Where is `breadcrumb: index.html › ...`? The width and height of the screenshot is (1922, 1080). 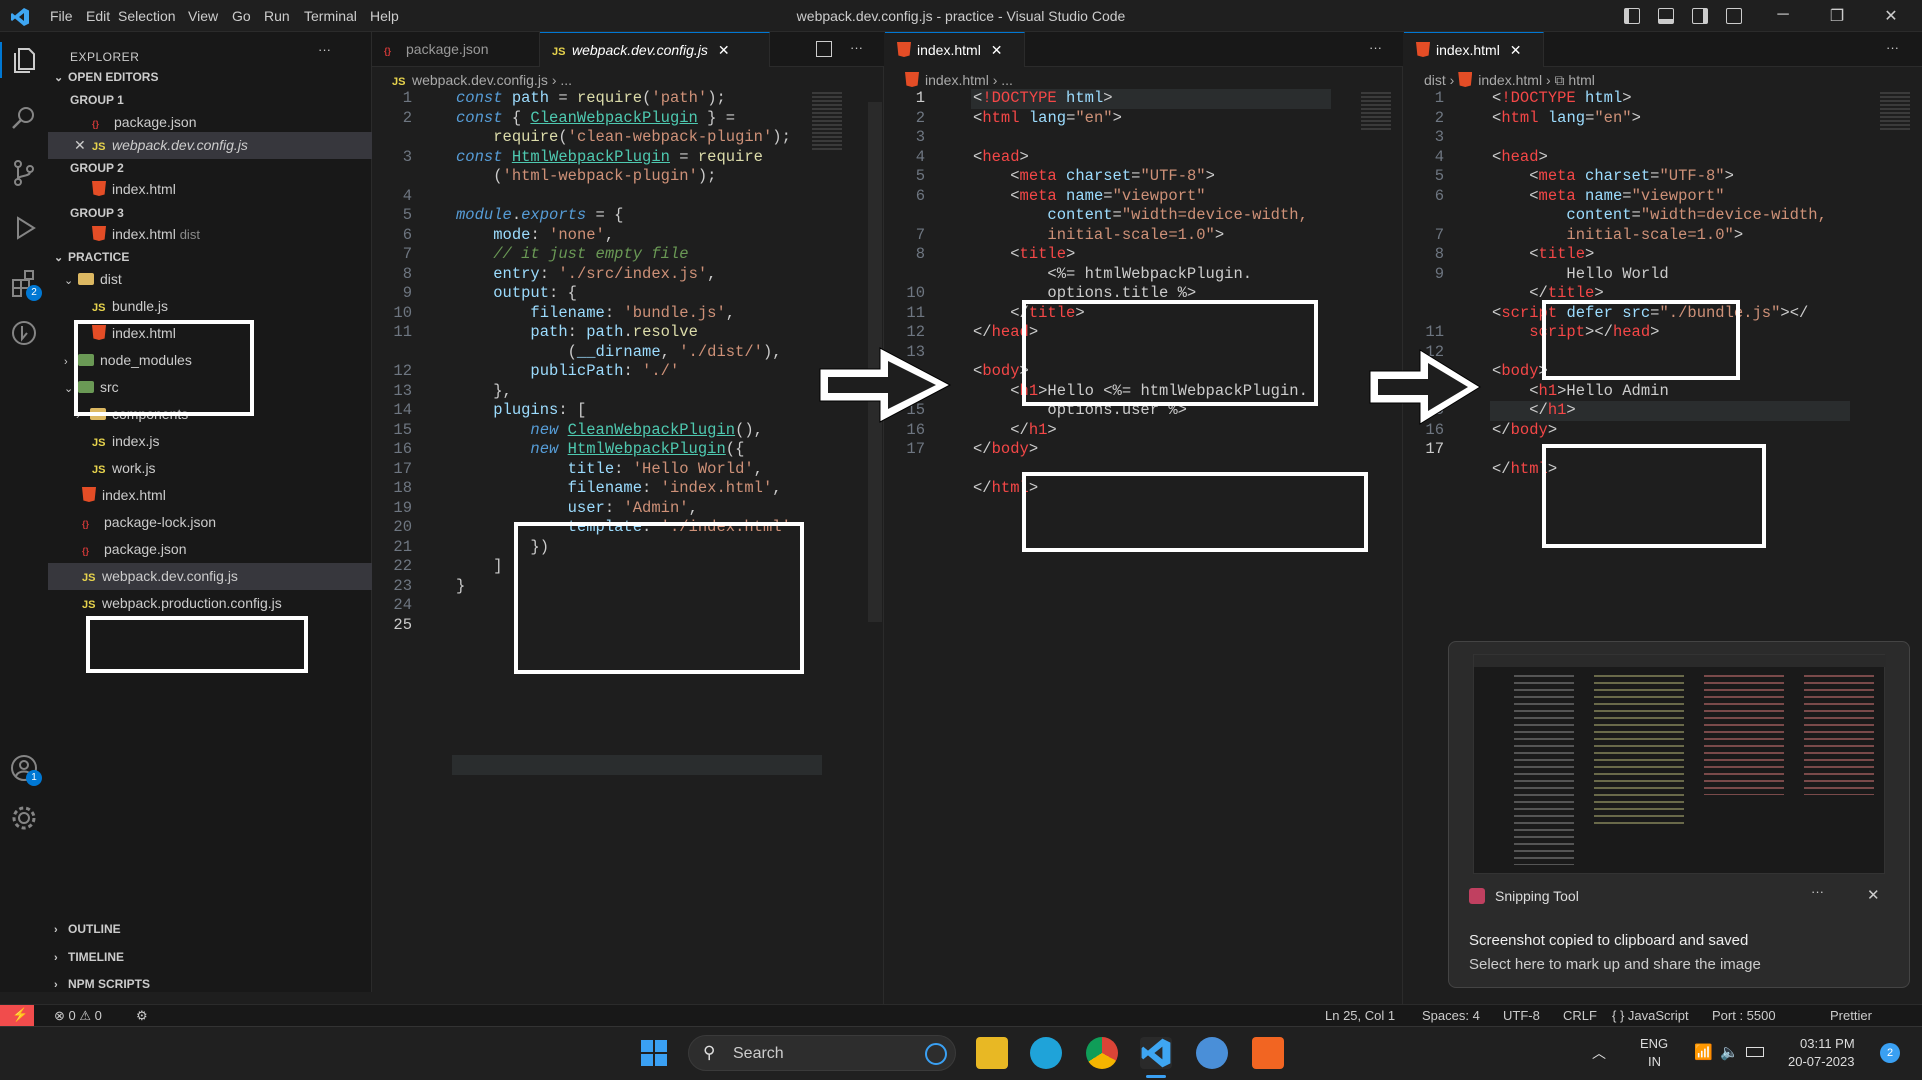
breadcrumb: index.html › ... is located at coordinates (959, 80).